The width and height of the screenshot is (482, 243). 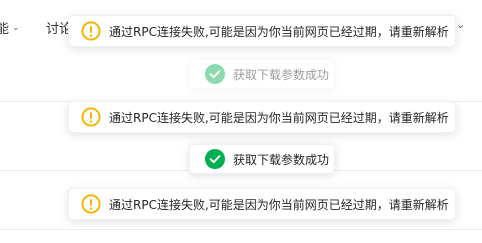 I want to click on nav-menu-item: 能 ⌄, so click(x=10, y=27).